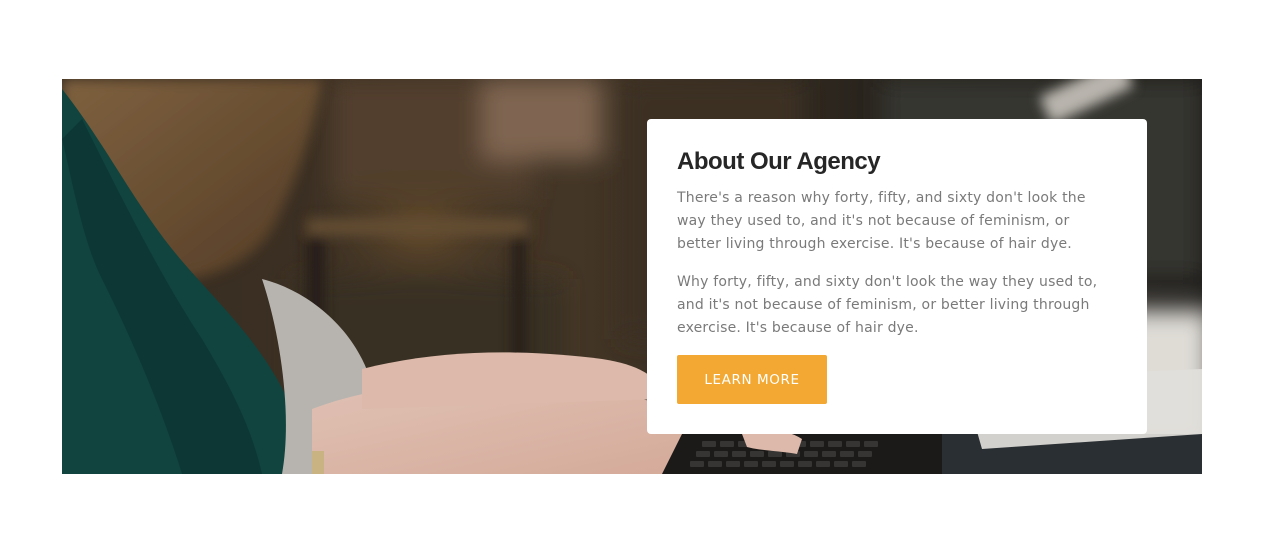 This screenshot has height=554, width=1262. What do you see at coordinates (752, 379) in the screenshot?
I see `learn-more-button: LEARN MORE` at bounding box center [752, 379].